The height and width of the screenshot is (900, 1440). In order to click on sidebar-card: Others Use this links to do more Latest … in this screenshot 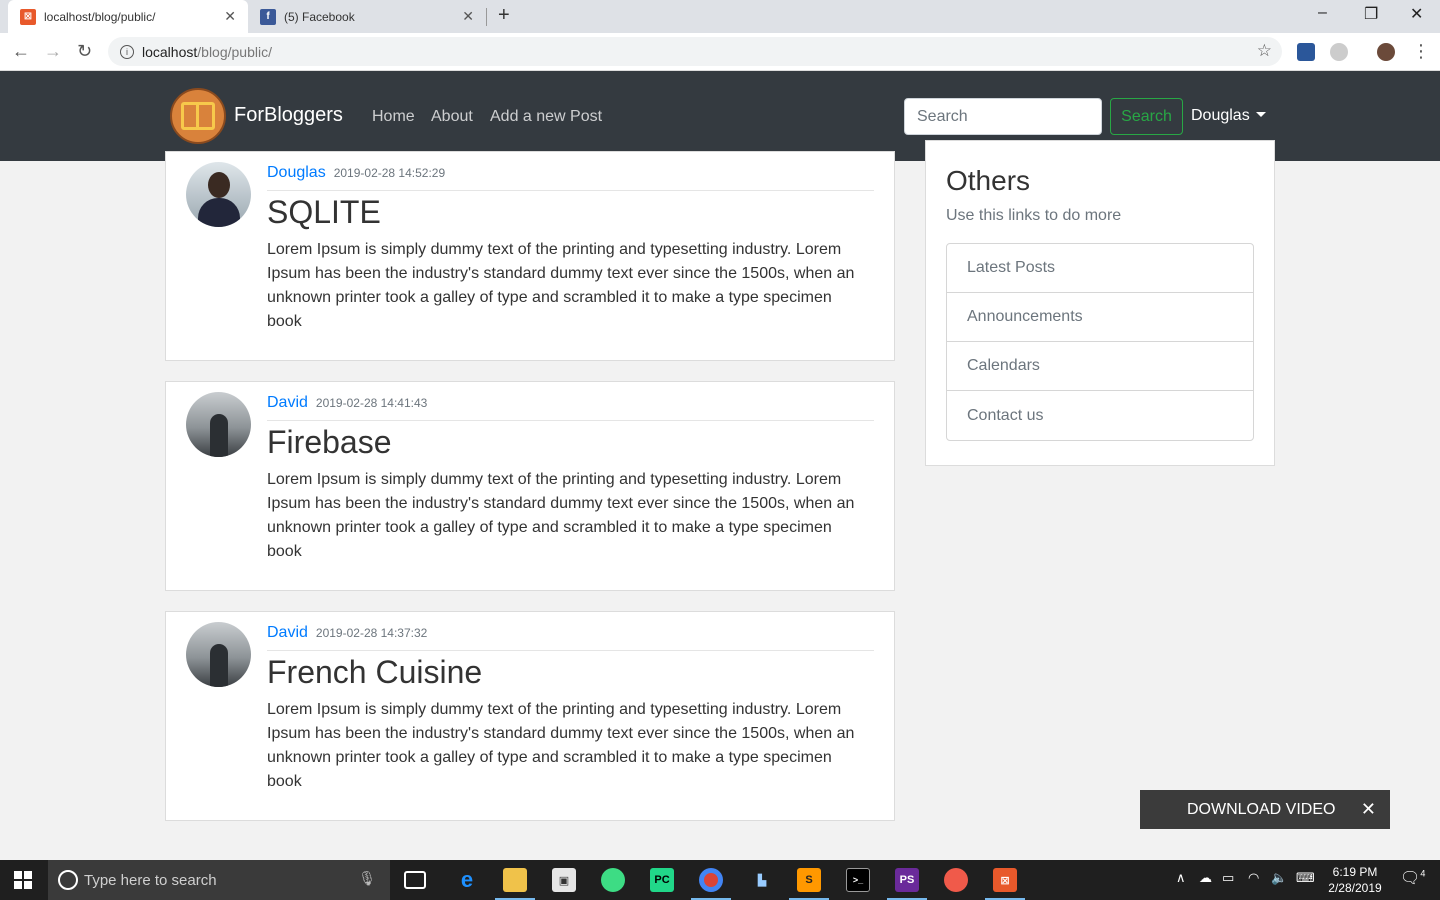, I will do `click(1100, 303)`.